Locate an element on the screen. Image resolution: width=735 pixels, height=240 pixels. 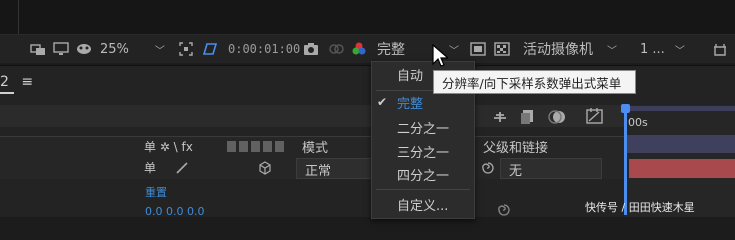
active-tab-indicator is located at coordinates (7, 93).